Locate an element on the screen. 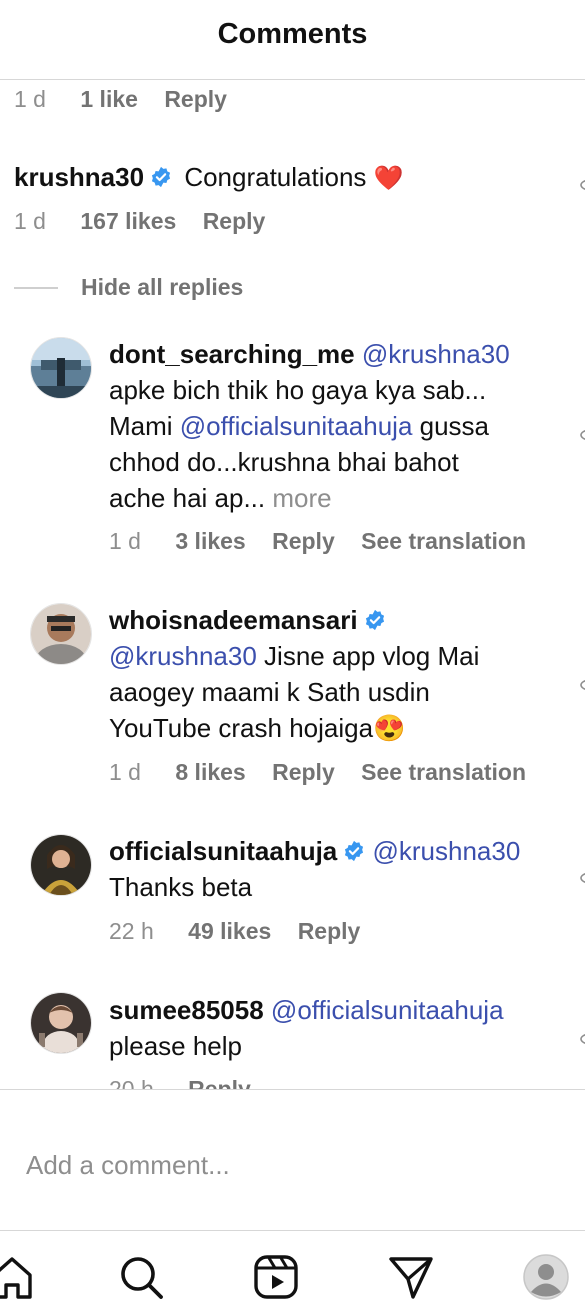 The image size is (585, 1308). hide-replies-label: Hide all replies is located at coordinates (162, 287).